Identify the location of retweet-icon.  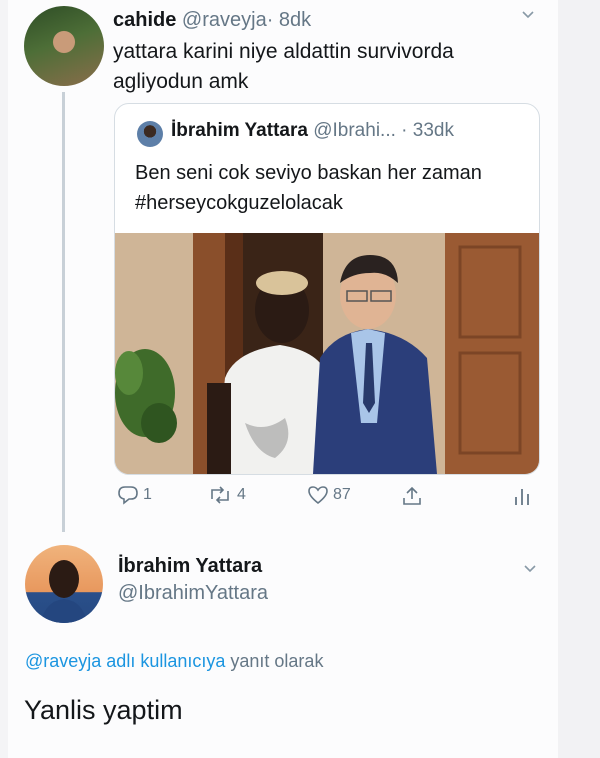
(220, 495).